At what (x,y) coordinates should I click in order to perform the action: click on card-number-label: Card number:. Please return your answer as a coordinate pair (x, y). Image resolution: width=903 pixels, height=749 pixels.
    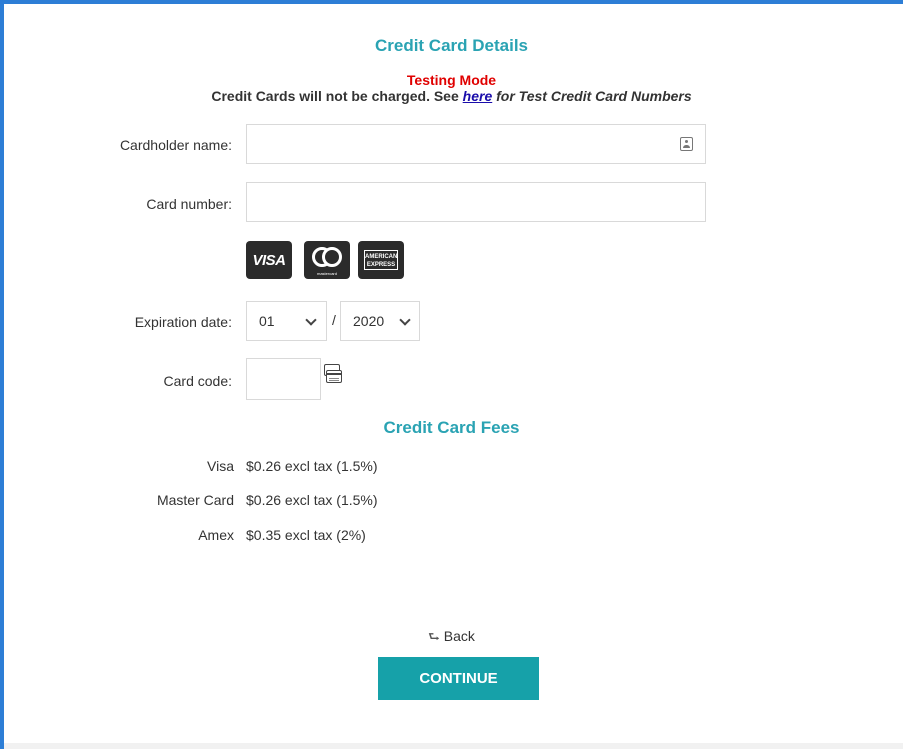
    Looking at the image, I should click on (189, 204).